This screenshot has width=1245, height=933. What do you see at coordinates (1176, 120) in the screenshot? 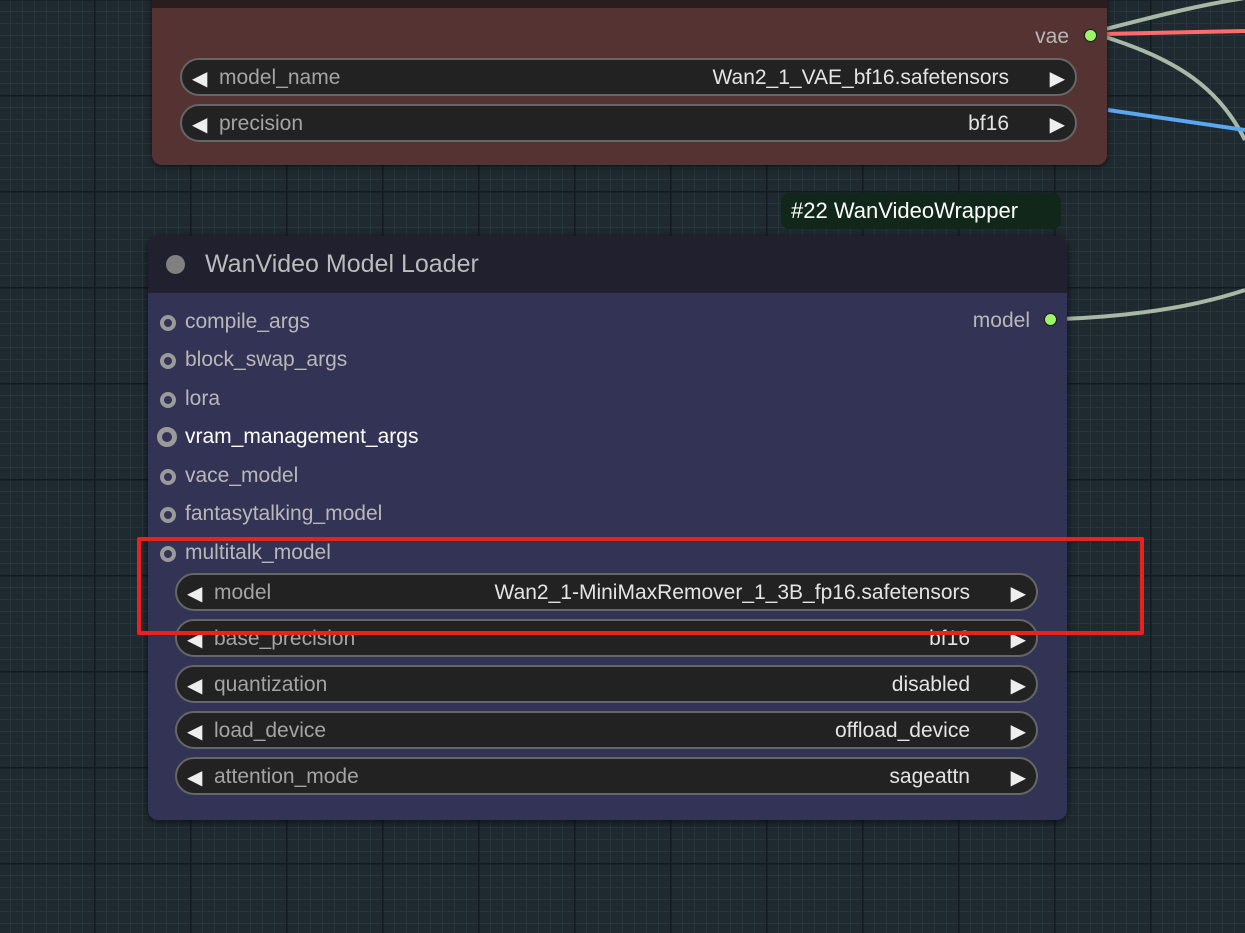
I see `link-wire-blue` at bounding box center [1176, 120].